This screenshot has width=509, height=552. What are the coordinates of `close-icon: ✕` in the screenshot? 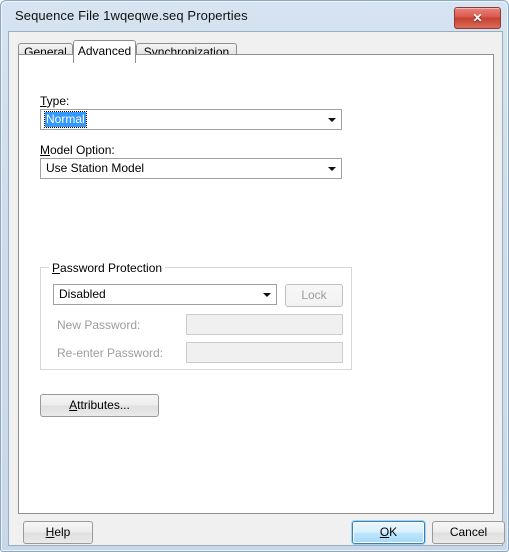 It's located at (477, 18).